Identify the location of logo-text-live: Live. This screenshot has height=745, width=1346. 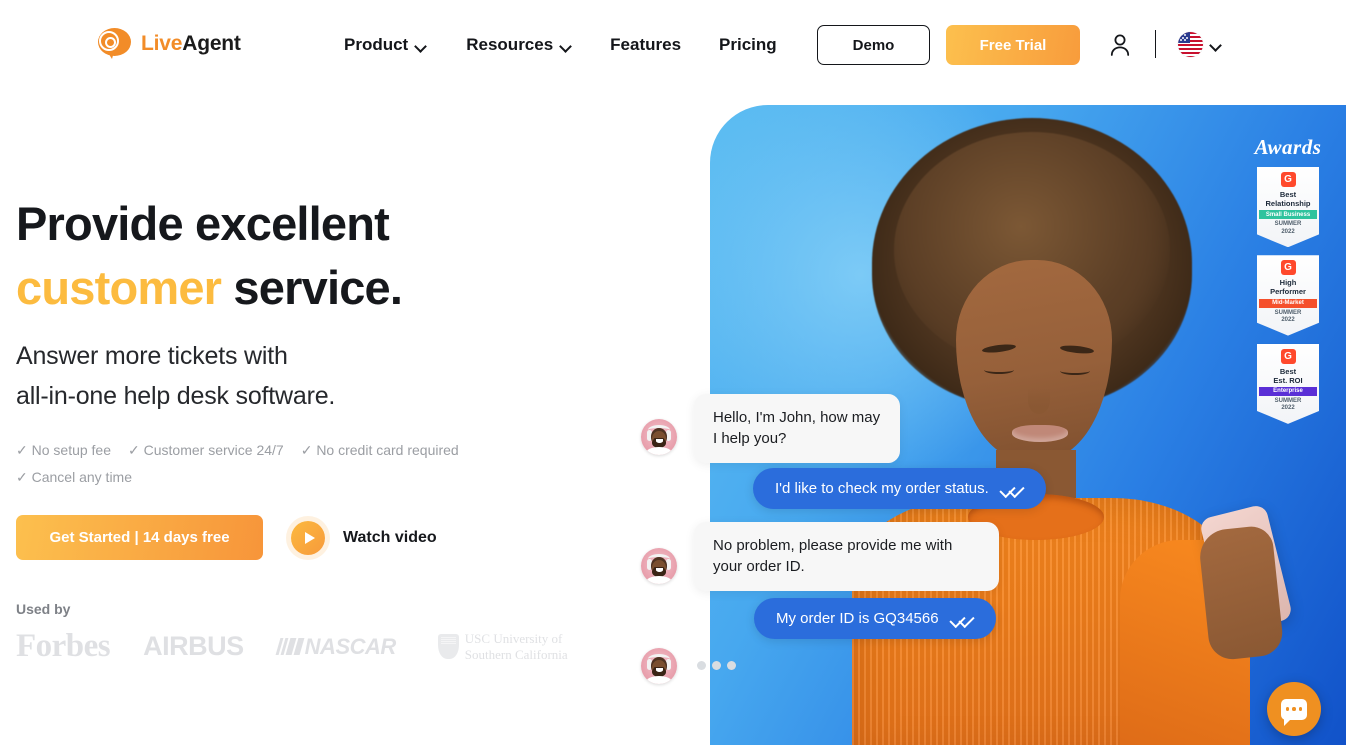
(162, 43).